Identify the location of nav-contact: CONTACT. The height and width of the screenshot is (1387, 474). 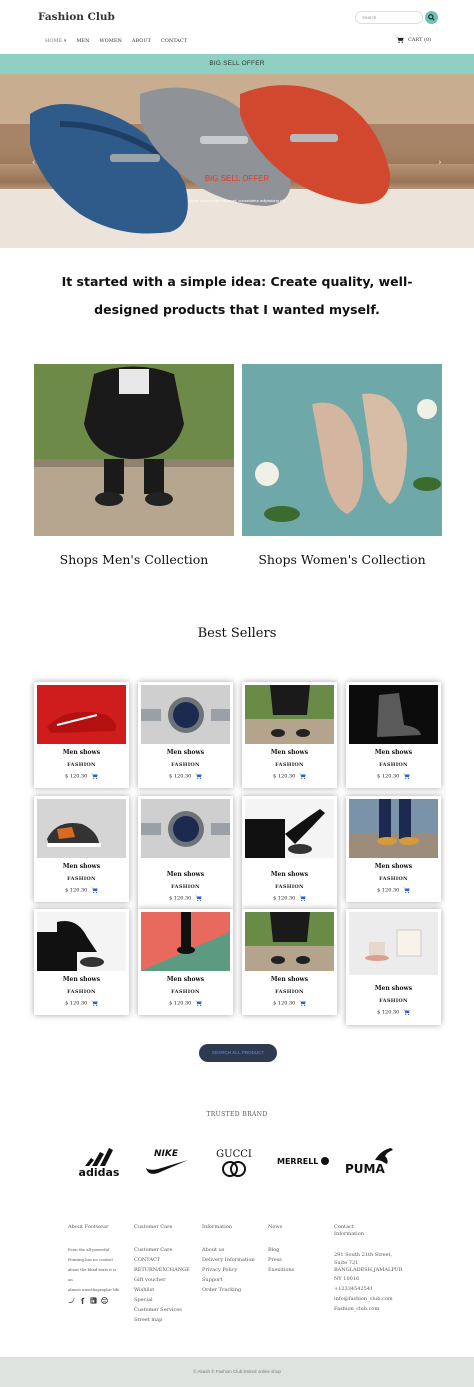
(174, 41).